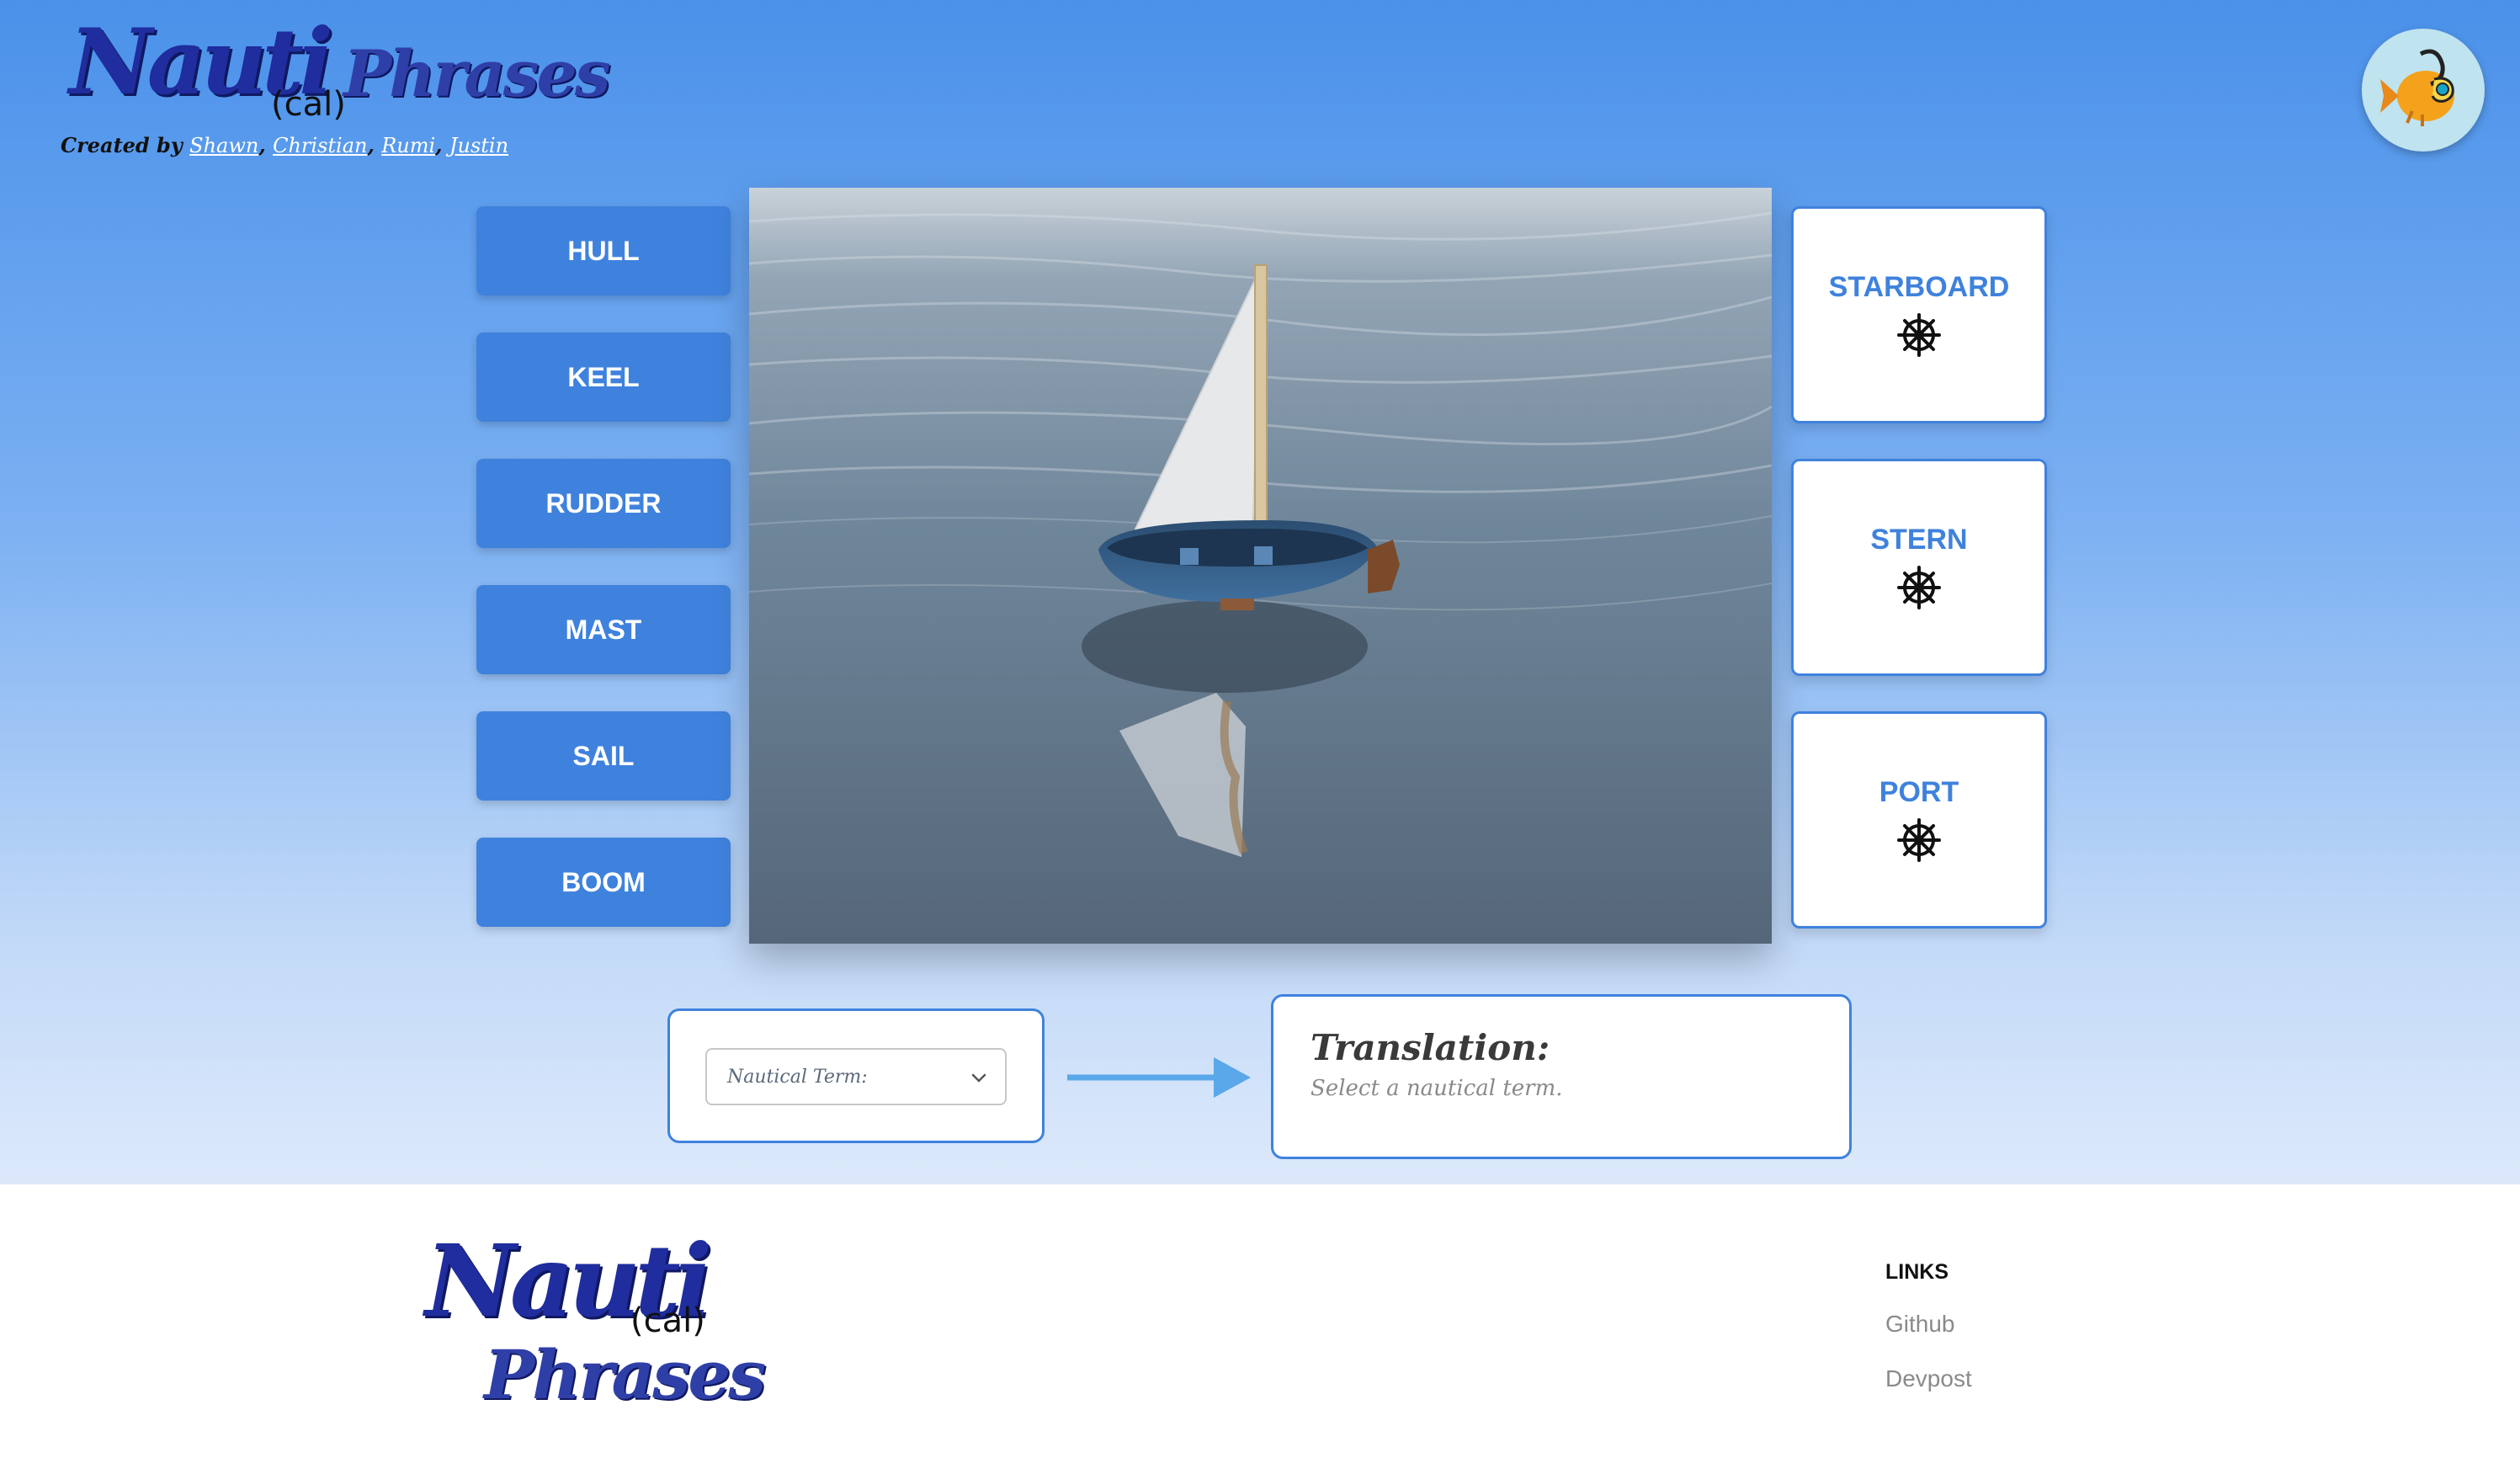 The width and height of the screenshot is (2520, 1458). Describe the element at coordinates (2423, 90) in the screenshot. I see `fish-avatar-icon` at that location.